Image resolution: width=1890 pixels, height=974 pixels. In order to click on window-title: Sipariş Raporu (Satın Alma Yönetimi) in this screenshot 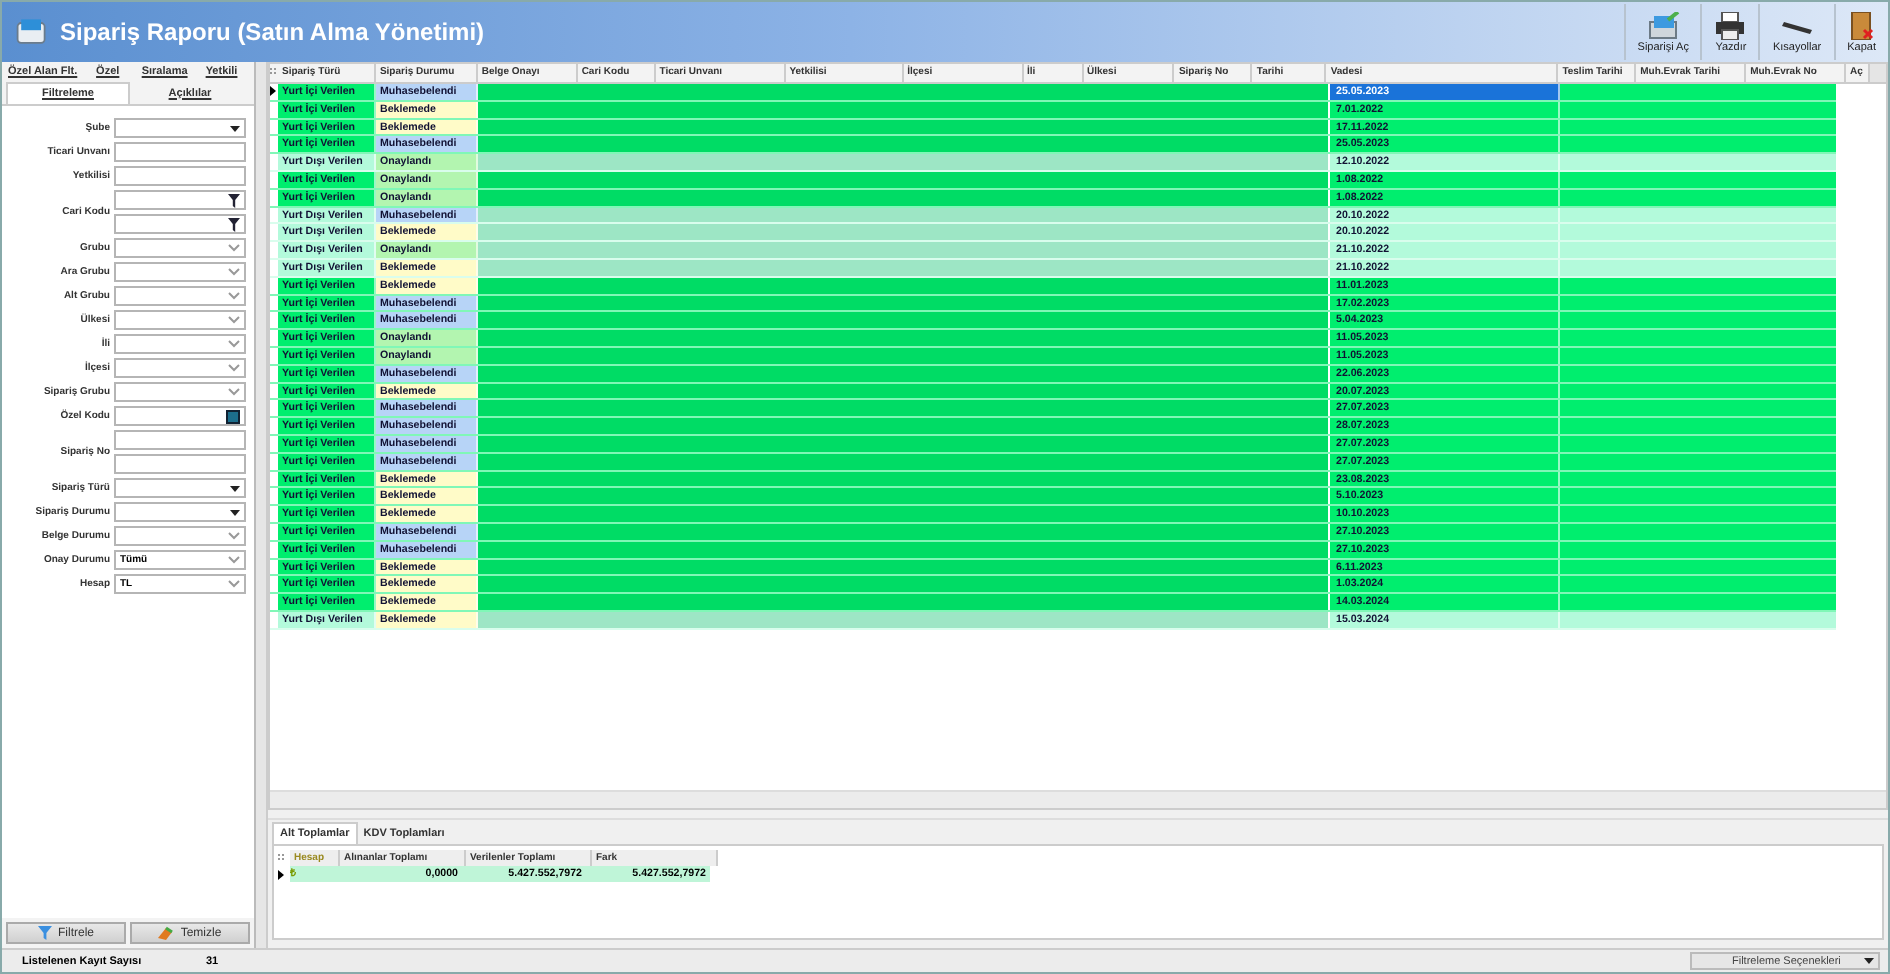, I will do `click(272, 32)`.